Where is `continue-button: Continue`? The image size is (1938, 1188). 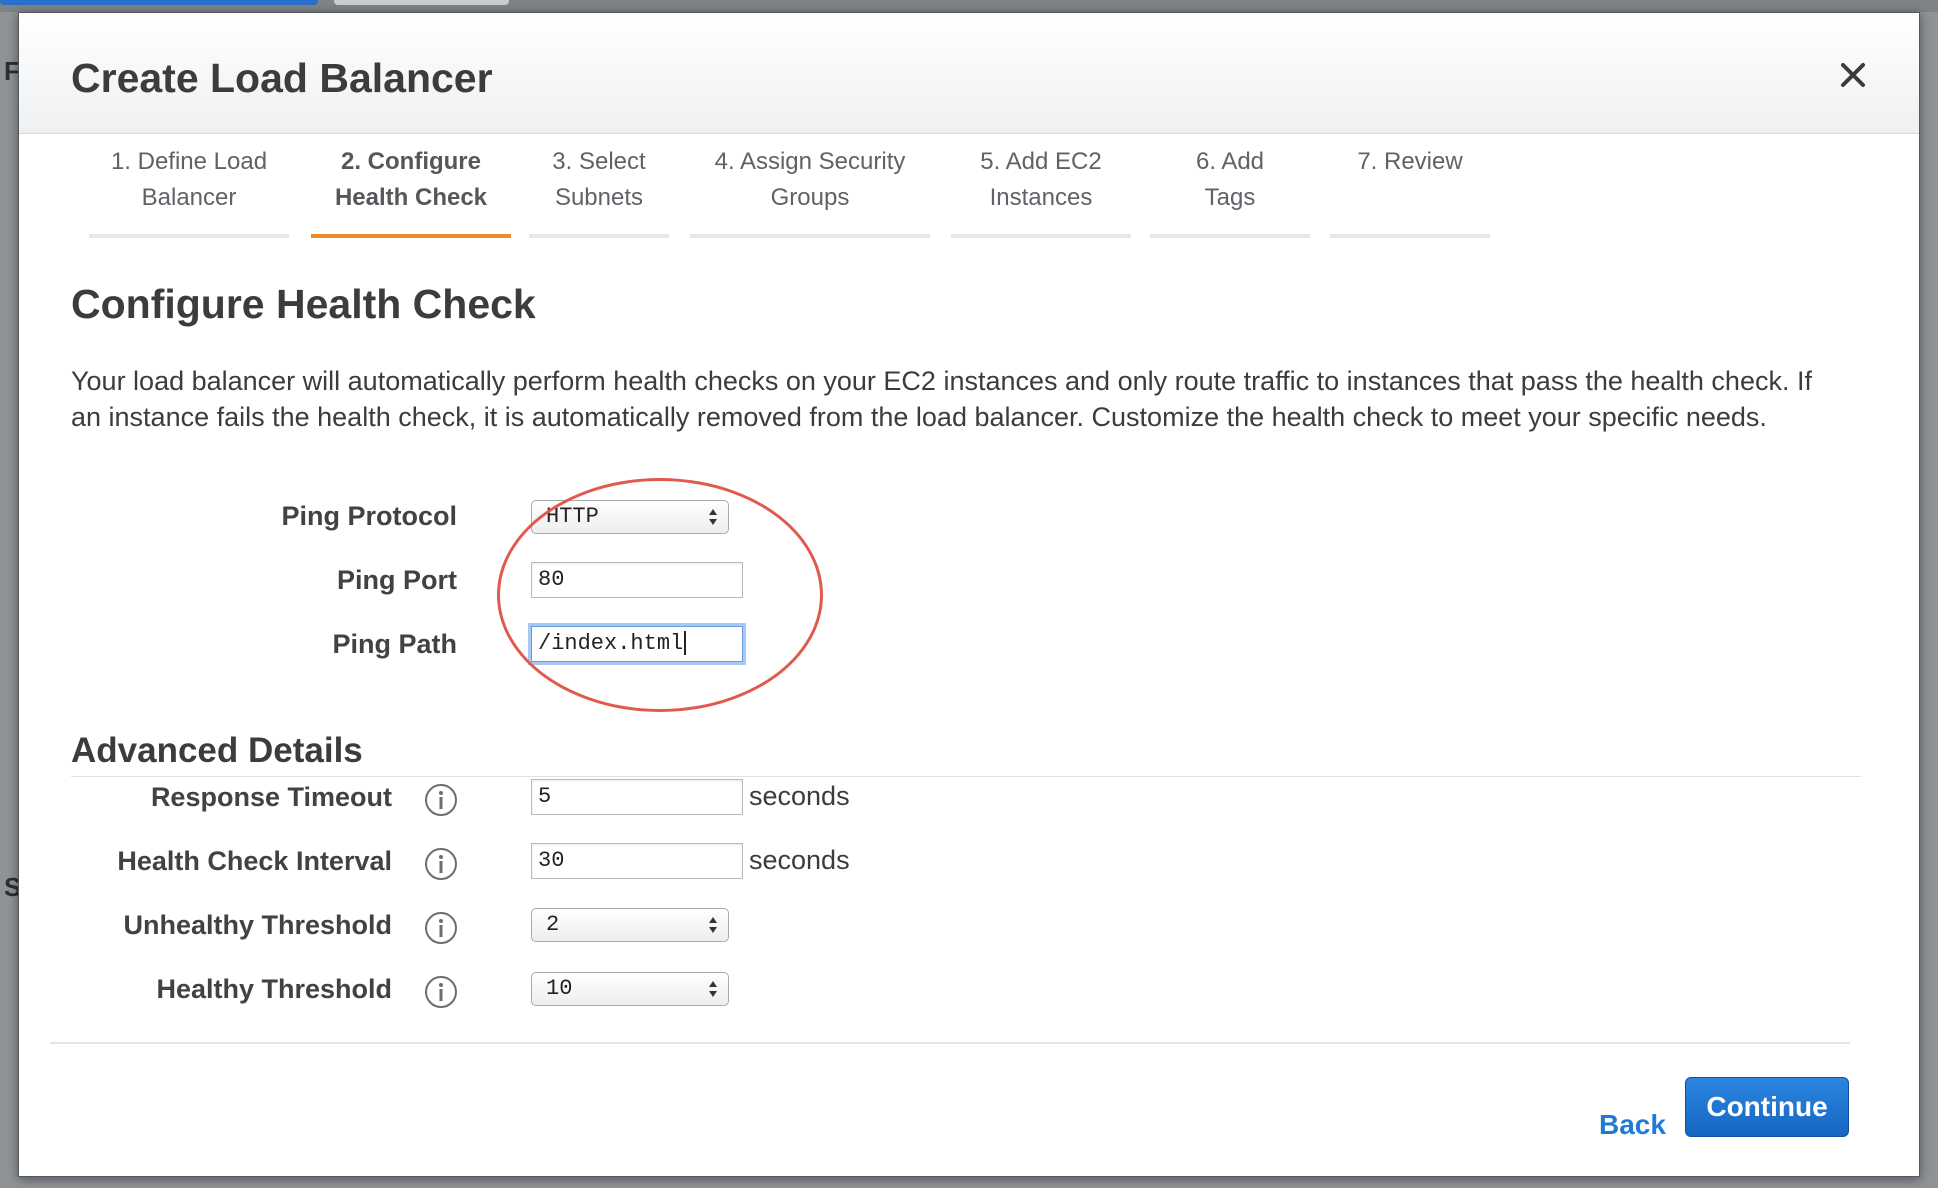
continue-button: Continue is located at coordinates (1767, 1107).